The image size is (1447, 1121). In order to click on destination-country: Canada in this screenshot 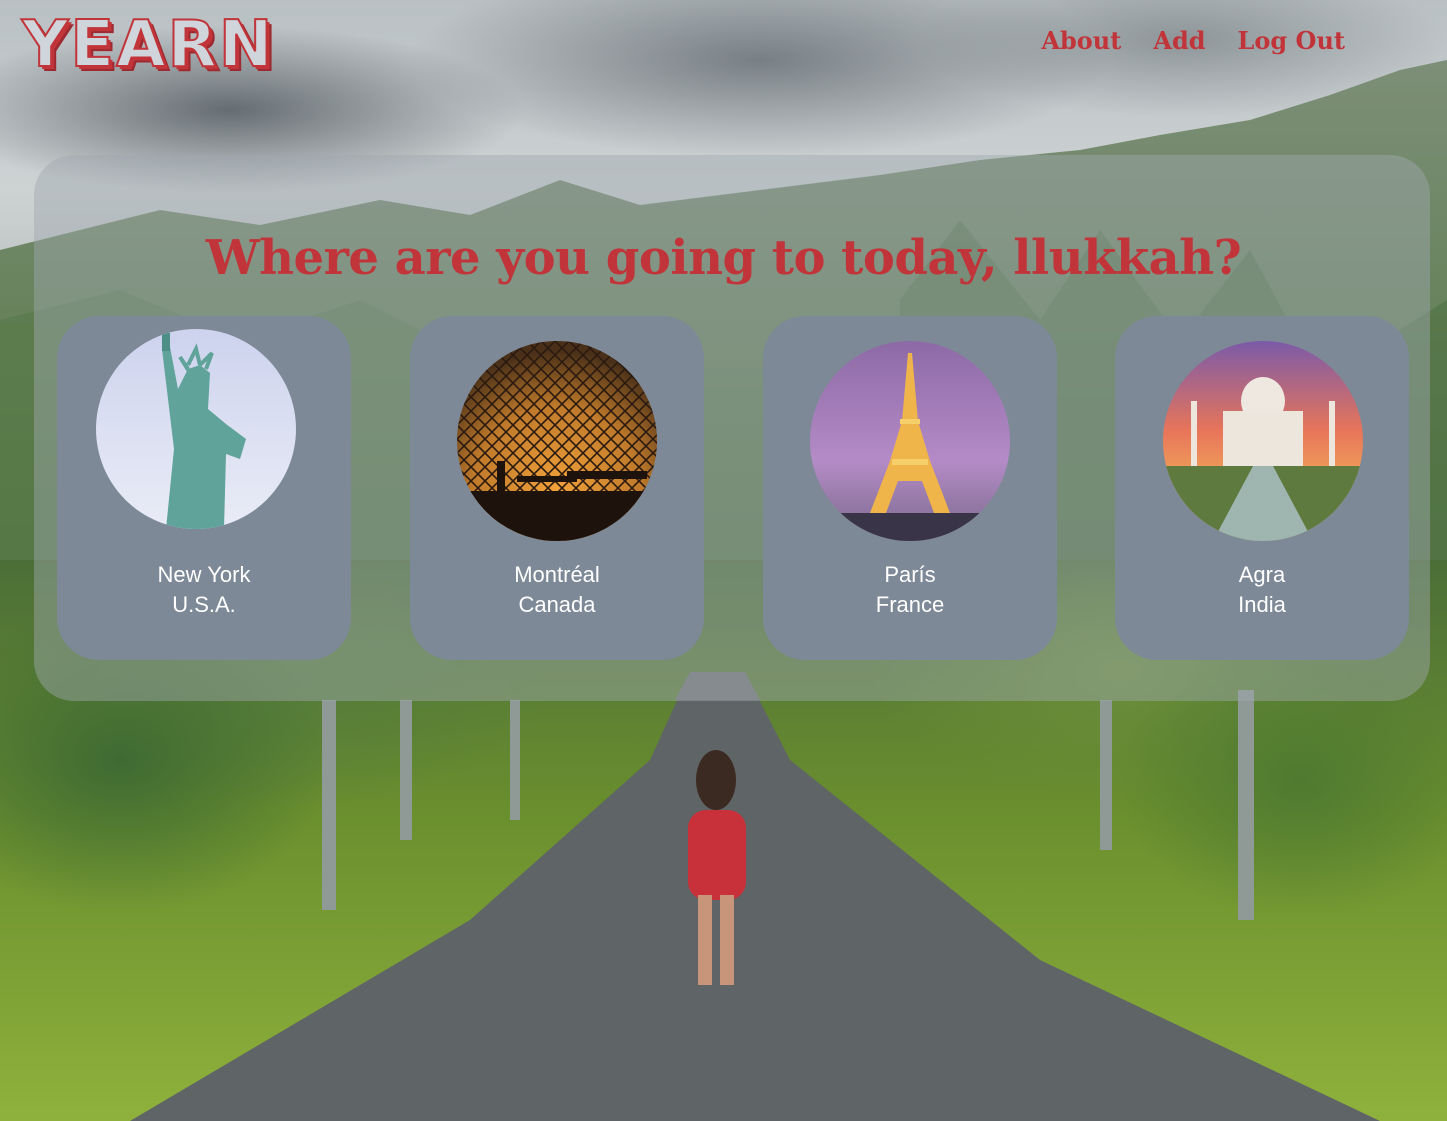, I will do `click(557, 604)`.